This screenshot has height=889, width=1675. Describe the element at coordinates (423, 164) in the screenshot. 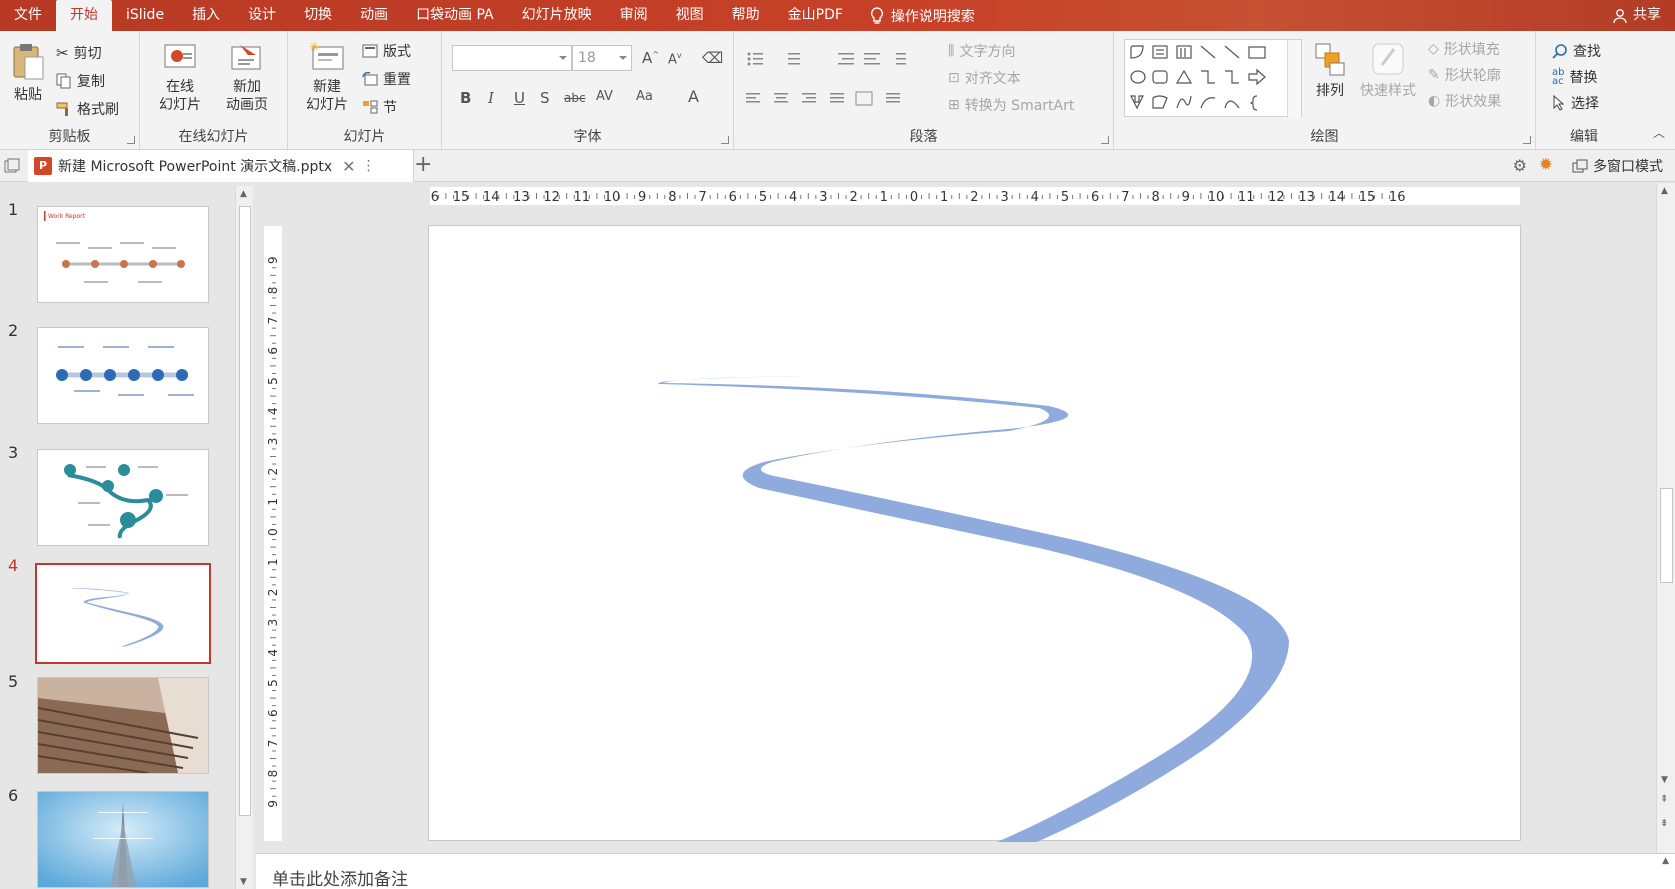

I see `new-tab-plus-icon: +` at that location.